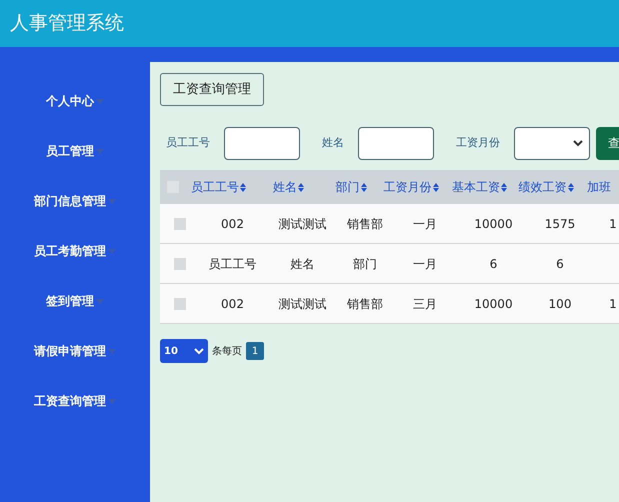 The height and width of the screenshot is (502, 619). I want to click on page-button: 1, so click(255, 351).